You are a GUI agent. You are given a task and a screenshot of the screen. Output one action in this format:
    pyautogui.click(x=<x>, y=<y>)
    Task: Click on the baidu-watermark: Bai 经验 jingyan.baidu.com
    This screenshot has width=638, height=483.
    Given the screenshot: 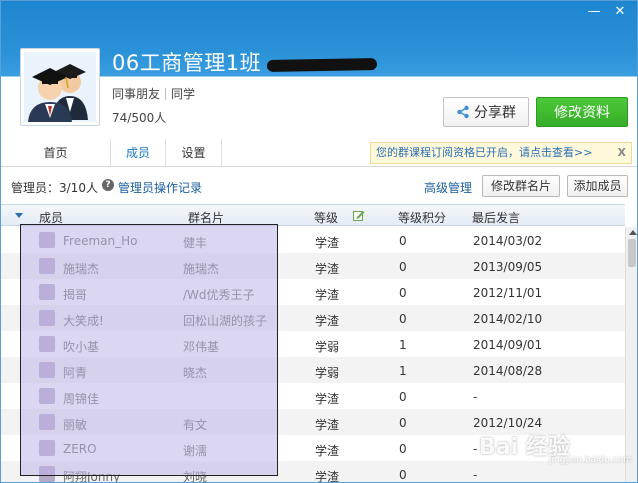 What is the action you would take?
    pyautogui.click(x=555, y=449)
    